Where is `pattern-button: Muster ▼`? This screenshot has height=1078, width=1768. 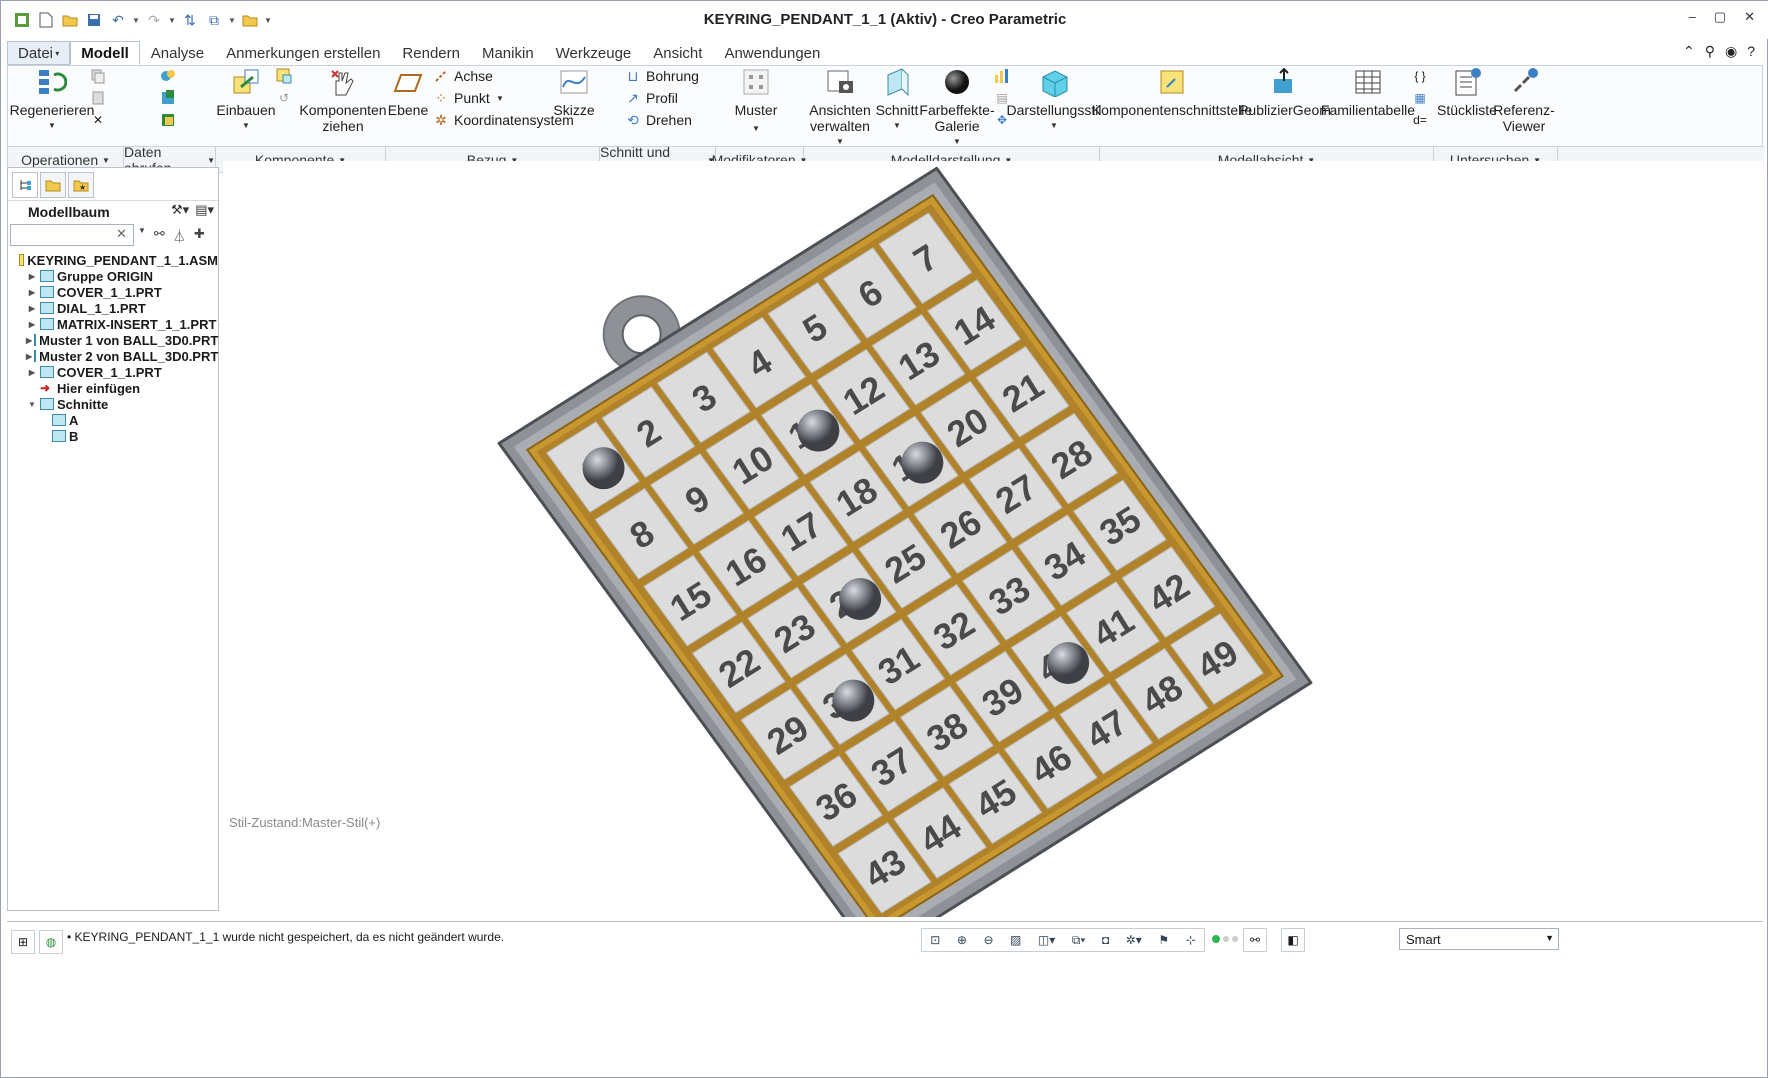
pattern-button: Muster ▼ is located at coordinates (756, 101).